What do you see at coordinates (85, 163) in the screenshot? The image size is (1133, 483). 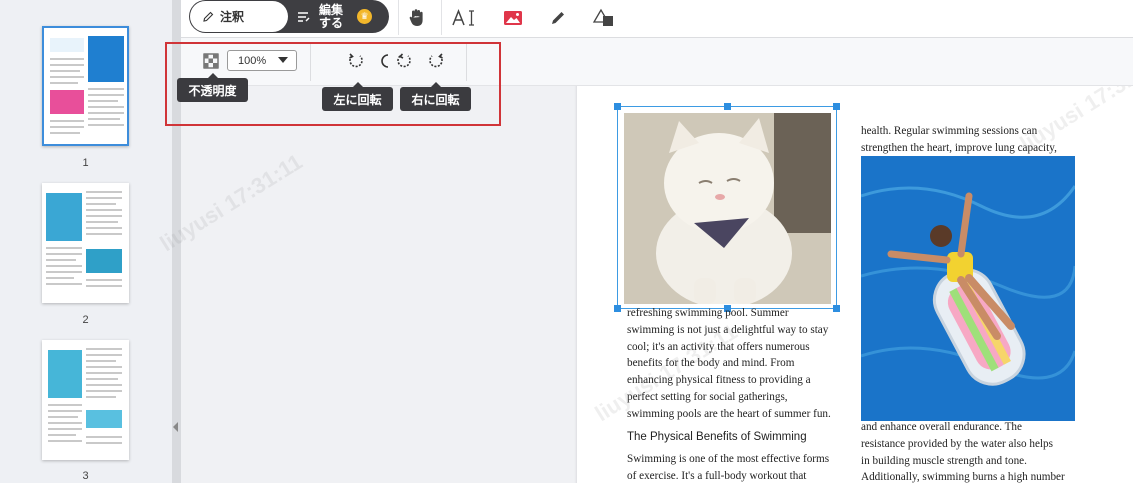 I see `thumbnail-page-number: 1` at bounding box center [85, 163].